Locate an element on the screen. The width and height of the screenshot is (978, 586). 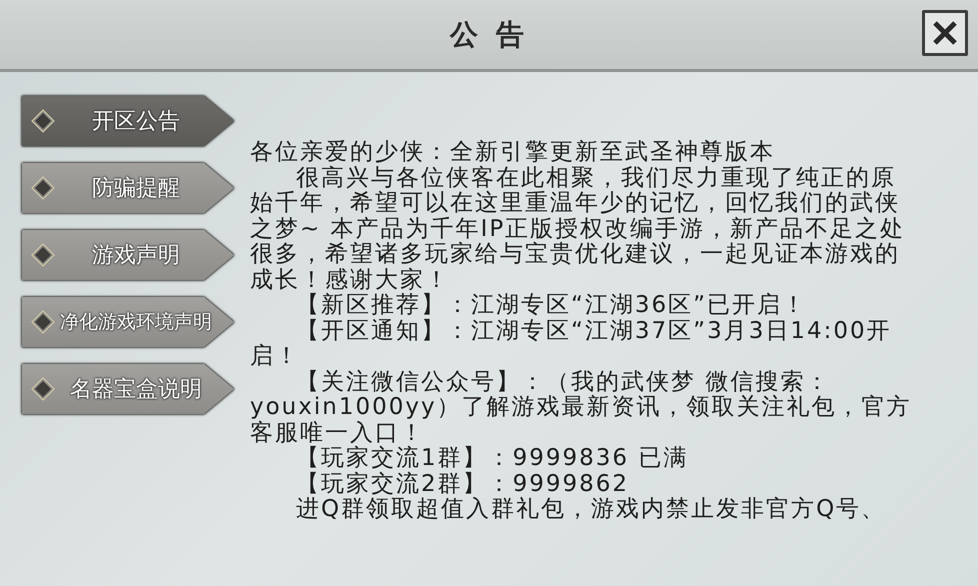
announcement-paragraph: 进Q群领取超值入群礼包，游戏内禁止发非官方Q号、 is located at coordinates (591, 509).